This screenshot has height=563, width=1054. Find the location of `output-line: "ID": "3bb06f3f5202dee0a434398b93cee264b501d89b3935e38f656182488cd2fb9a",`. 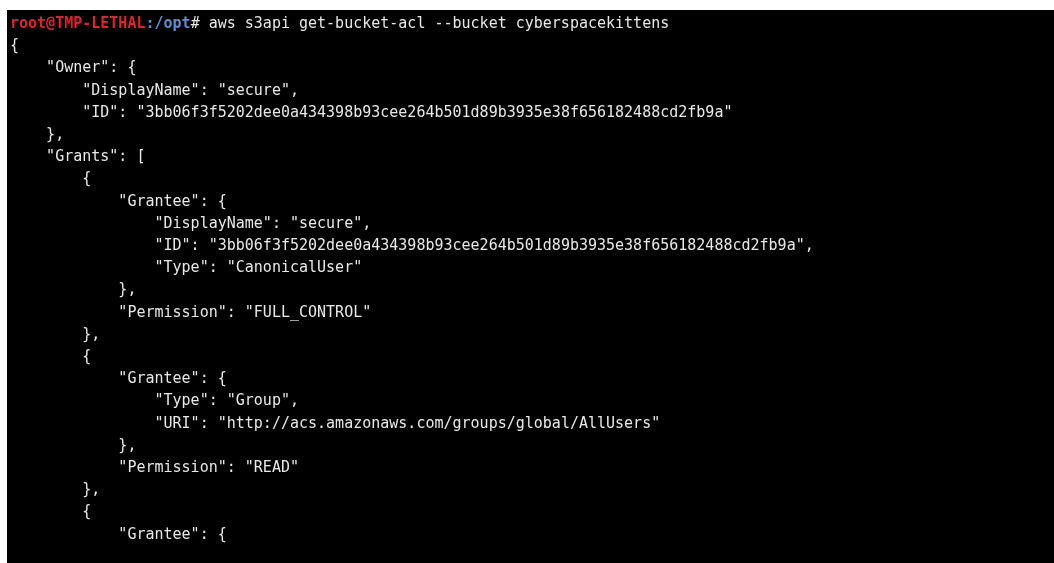

output-line: "ID": "3bb06f3f5202dee0a434398b93cee264b501d89b3935e38f656182488cd2fb9a", is located at coordinates (483, 246).